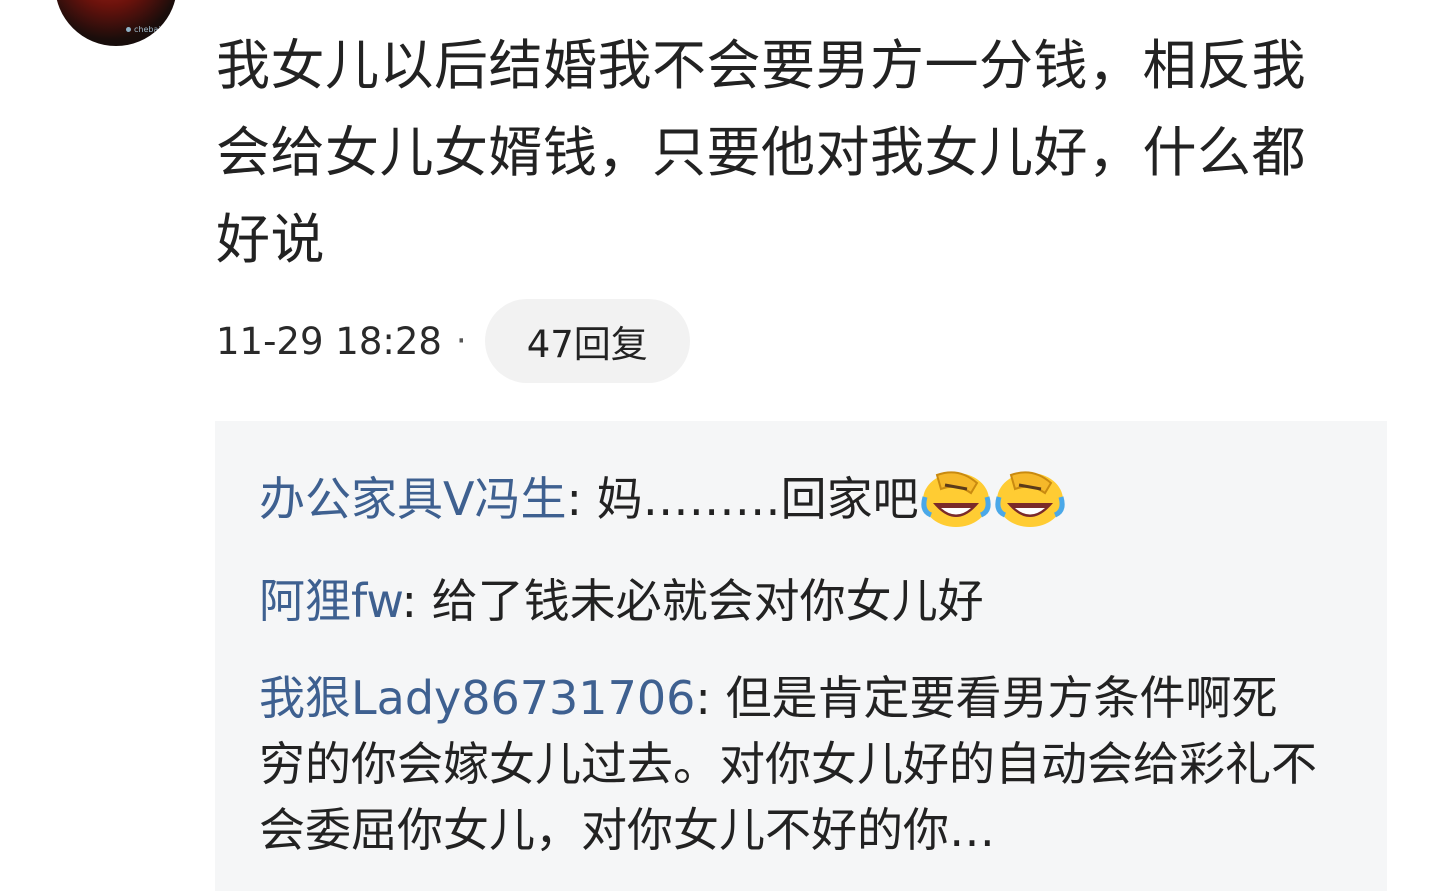 The height and width of the screenshot is (891, 1440). I want to click on avatar-watermark-text: chebaiq, so click(150, 29).